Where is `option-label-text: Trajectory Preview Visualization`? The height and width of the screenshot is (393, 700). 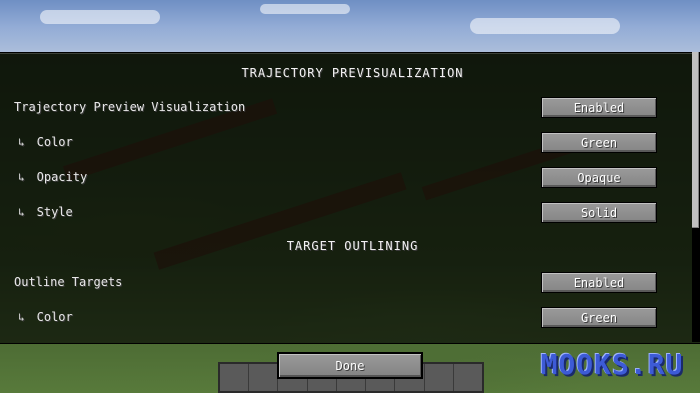 option-label-text: Trajectory Preview Visualization is located at coordinates (130, 107).